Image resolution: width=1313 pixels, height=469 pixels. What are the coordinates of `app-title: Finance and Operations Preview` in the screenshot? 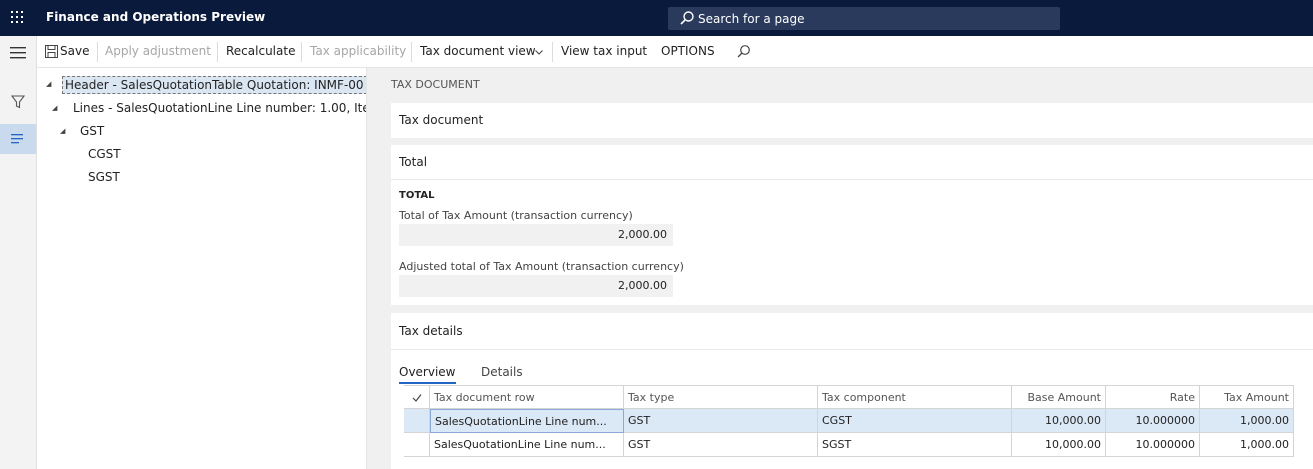 It's located at (156, 17).